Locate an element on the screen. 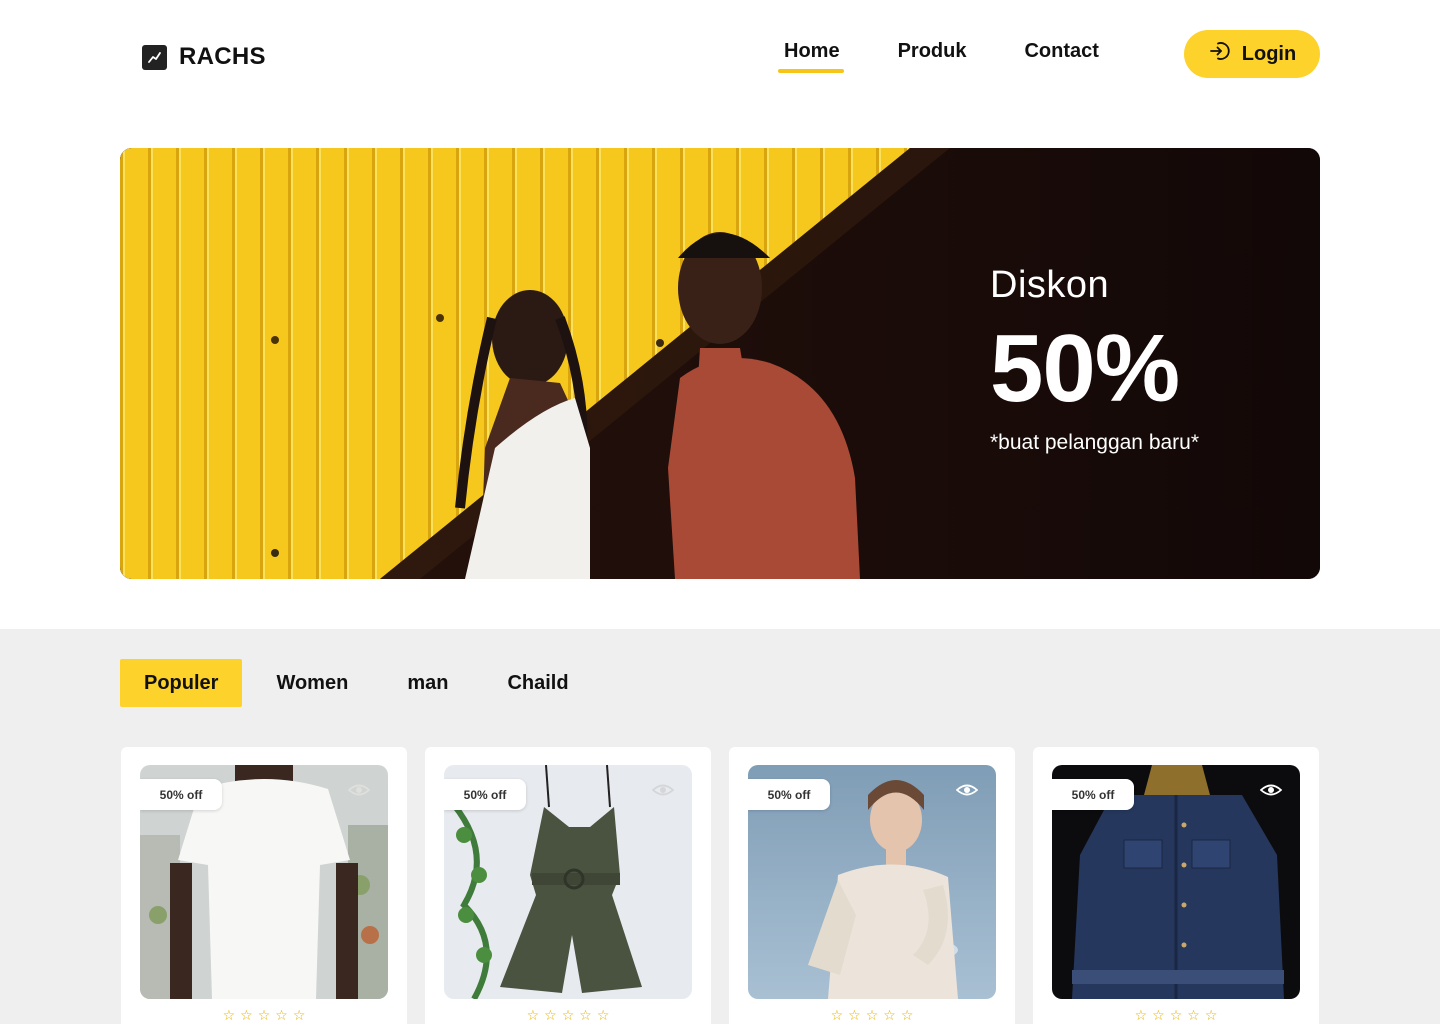 The height and width of the screenshot is (1024, 1440). category-tabs: Populer Women man Chaild is located at coordinates (344, 683).